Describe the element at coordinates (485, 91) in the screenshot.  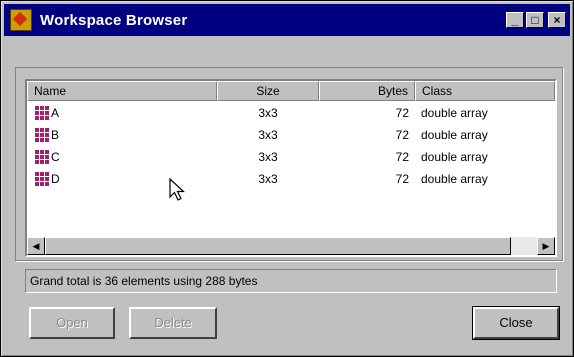
I see `column-header-class: Class` at that location.